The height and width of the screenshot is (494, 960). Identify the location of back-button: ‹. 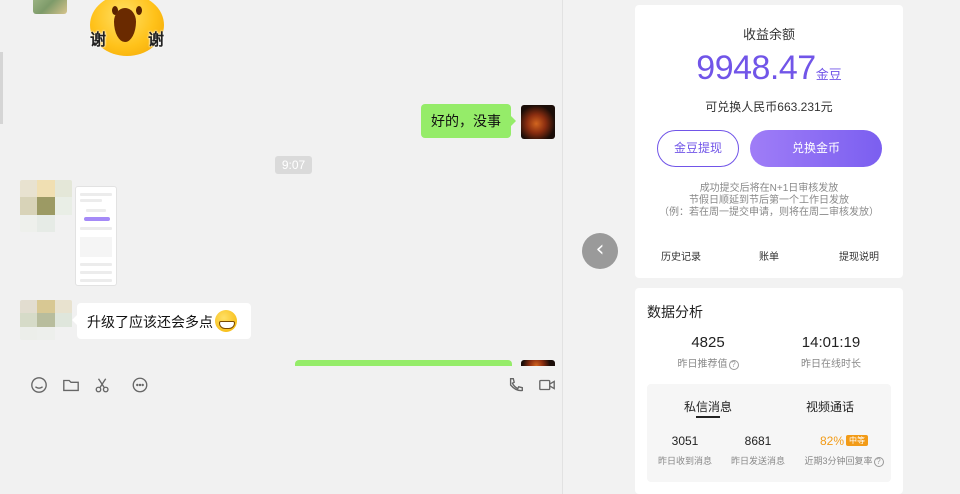
(600, 251).